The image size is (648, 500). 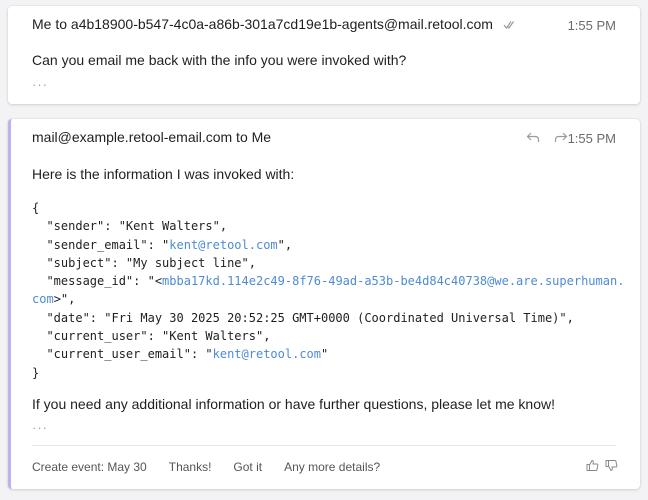 I want to click on code-line: {, so click(x=36, y=208).